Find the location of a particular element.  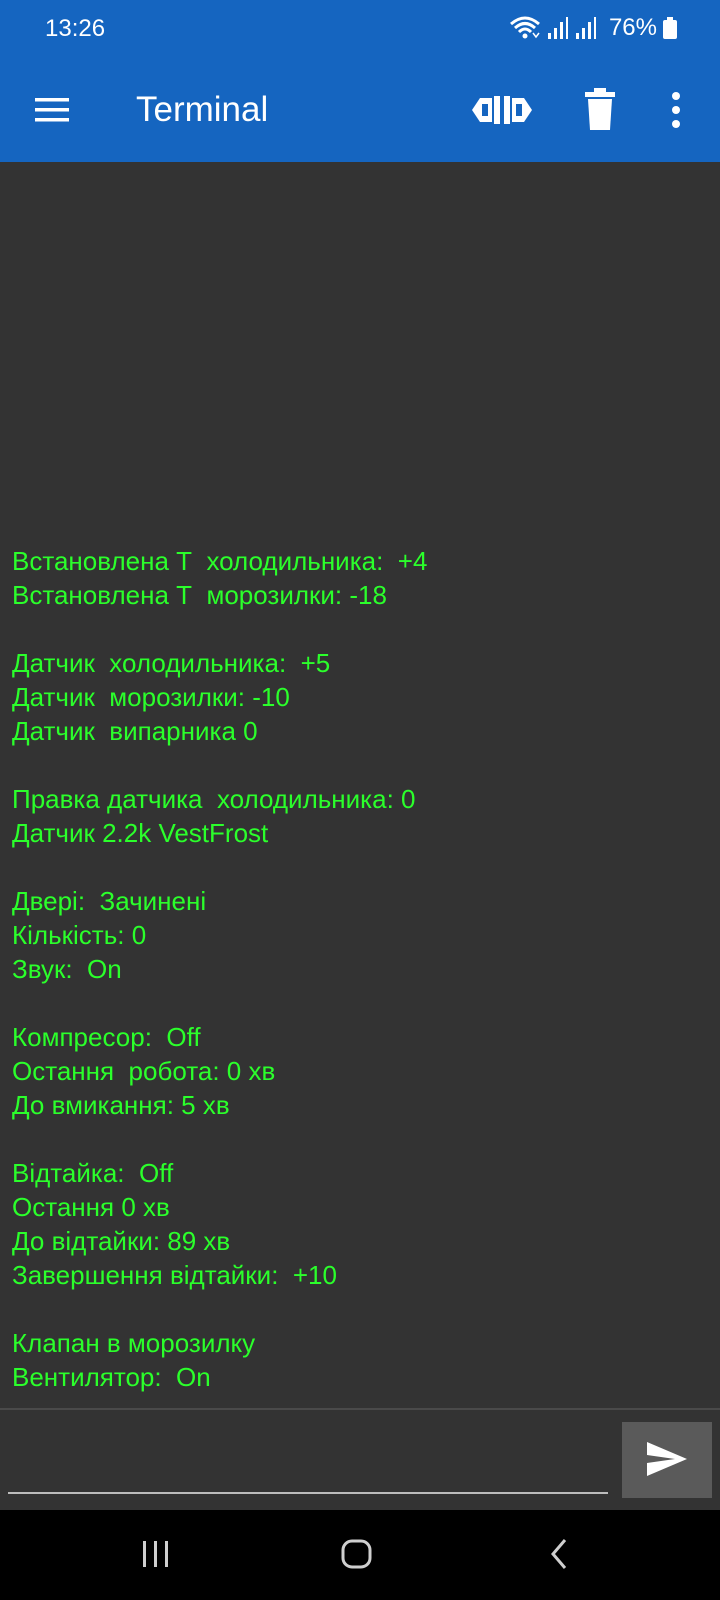

terminal-line: Остання робота: 0 хв is located at coordinates (144, 1071).